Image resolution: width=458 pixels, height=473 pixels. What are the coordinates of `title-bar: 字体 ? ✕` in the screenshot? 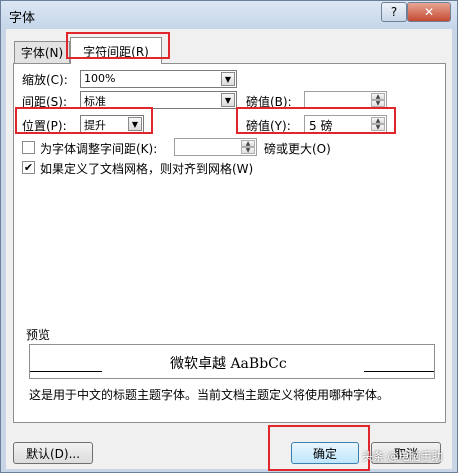 It's located at (229, 15).